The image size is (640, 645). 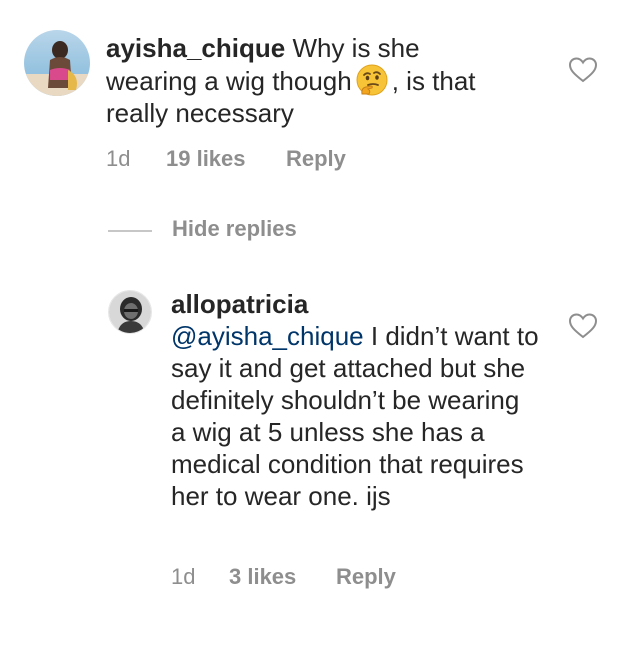 I want to click on hide-replies-label: Hide replies, so click(x=234, y=228).